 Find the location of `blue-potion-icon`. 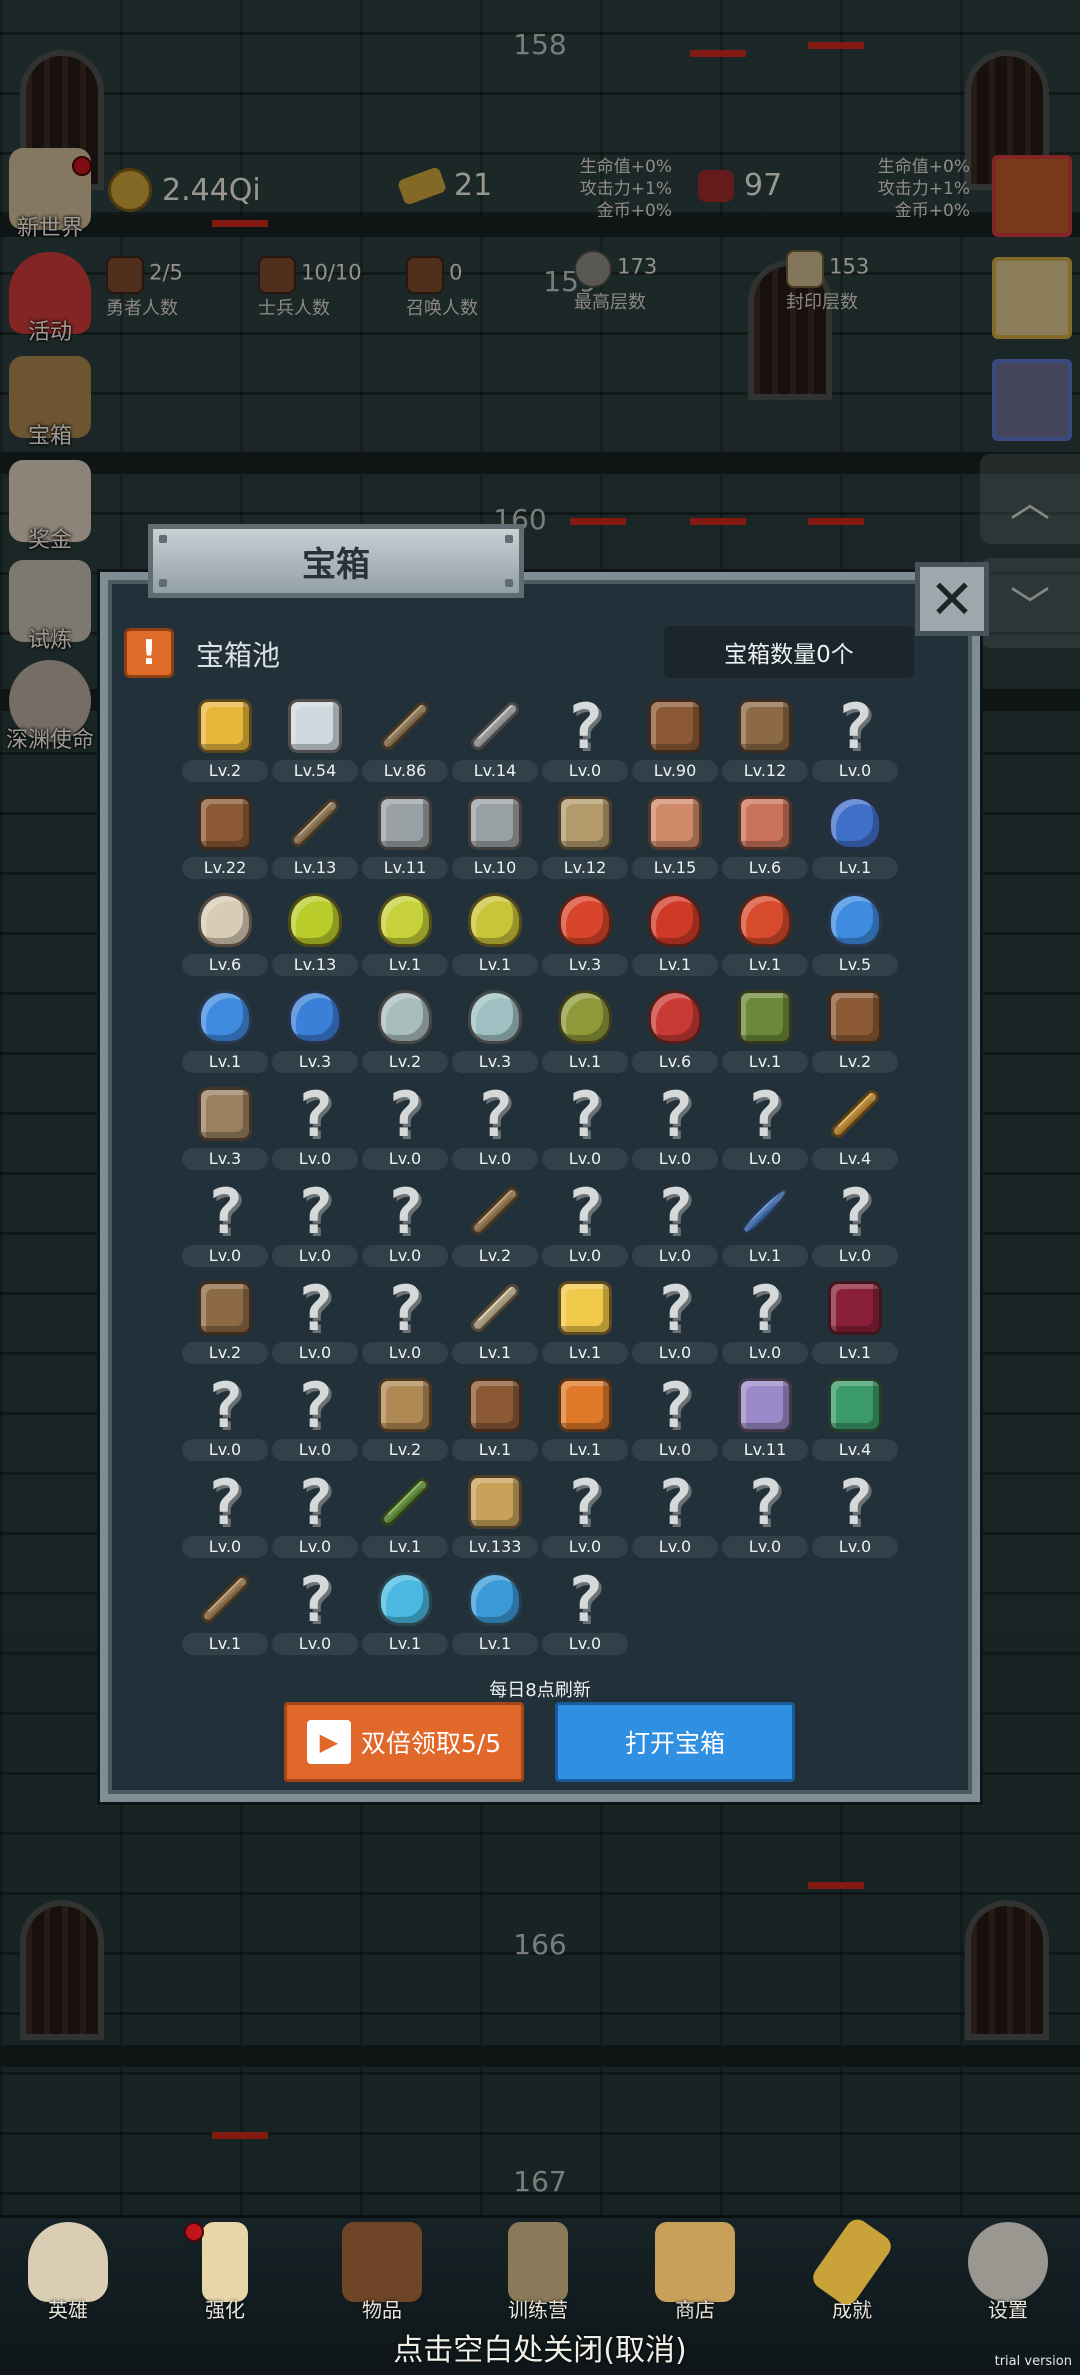

blue-potion-icon is located at coordinates (315, 1017).